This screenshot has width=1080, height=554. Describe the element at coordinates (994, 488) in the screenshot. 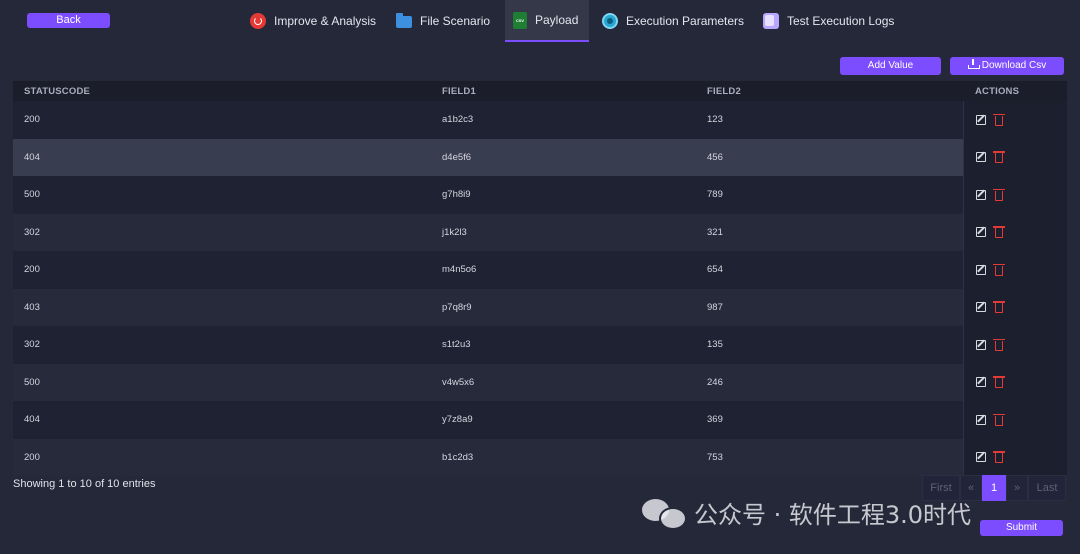

I see `pagination-page-current: 1` at that location.